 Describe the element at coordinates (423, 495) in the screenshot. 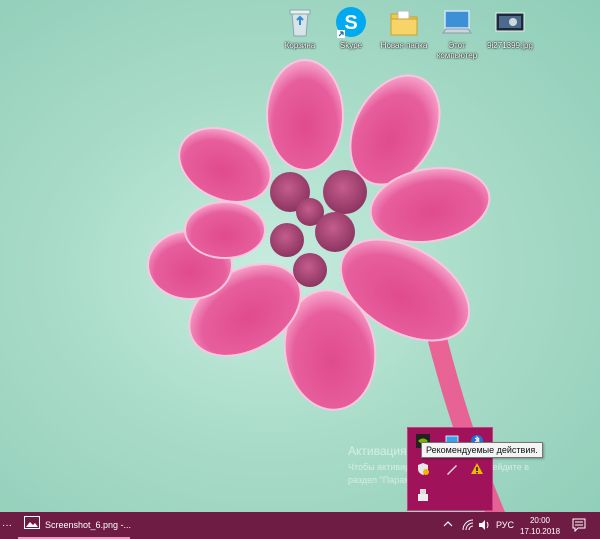

I see `usb-tray-icon` at that location.